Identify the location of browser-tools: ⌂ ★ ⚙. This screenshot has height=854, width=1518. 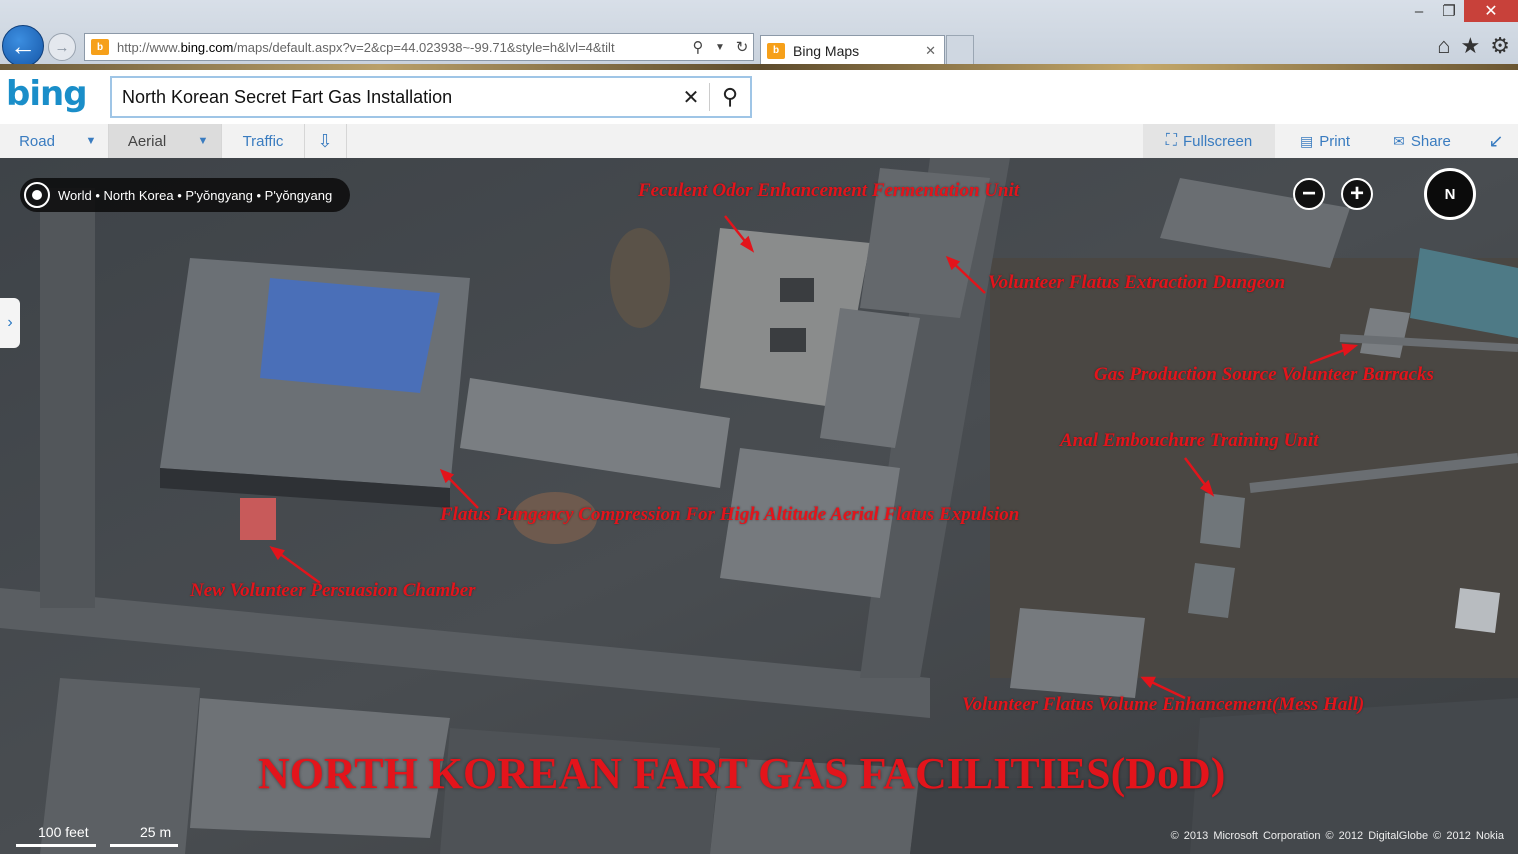
(1473, 46).